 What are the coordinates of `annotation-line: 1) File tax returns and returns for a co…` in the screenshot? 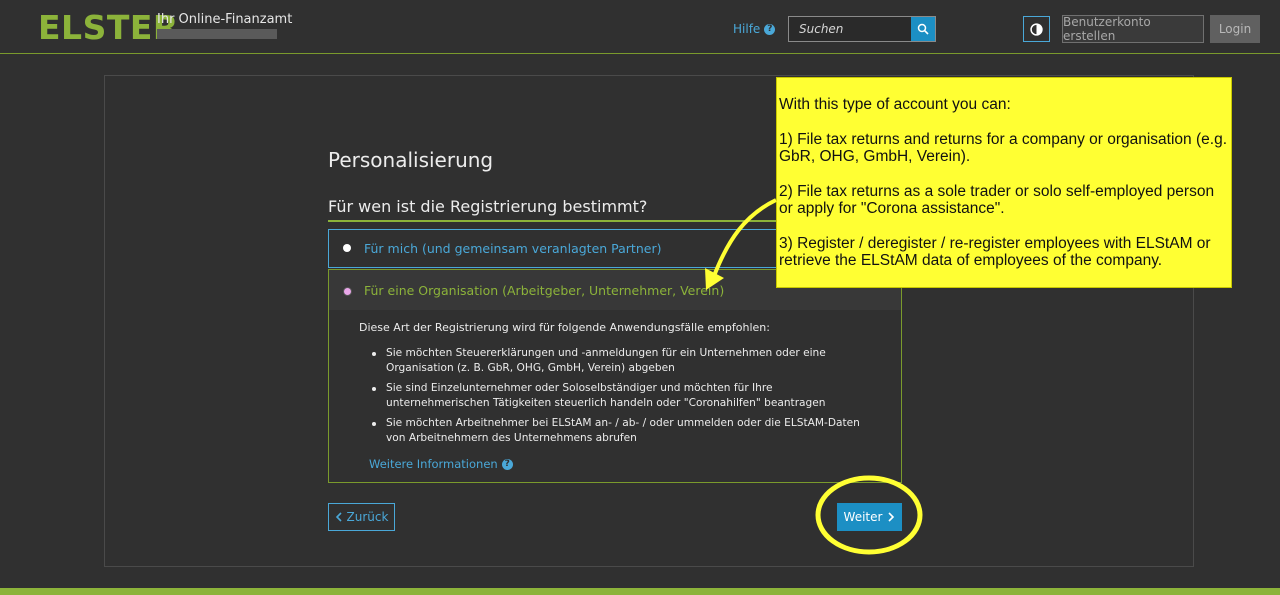 It's located at (1003, 148).